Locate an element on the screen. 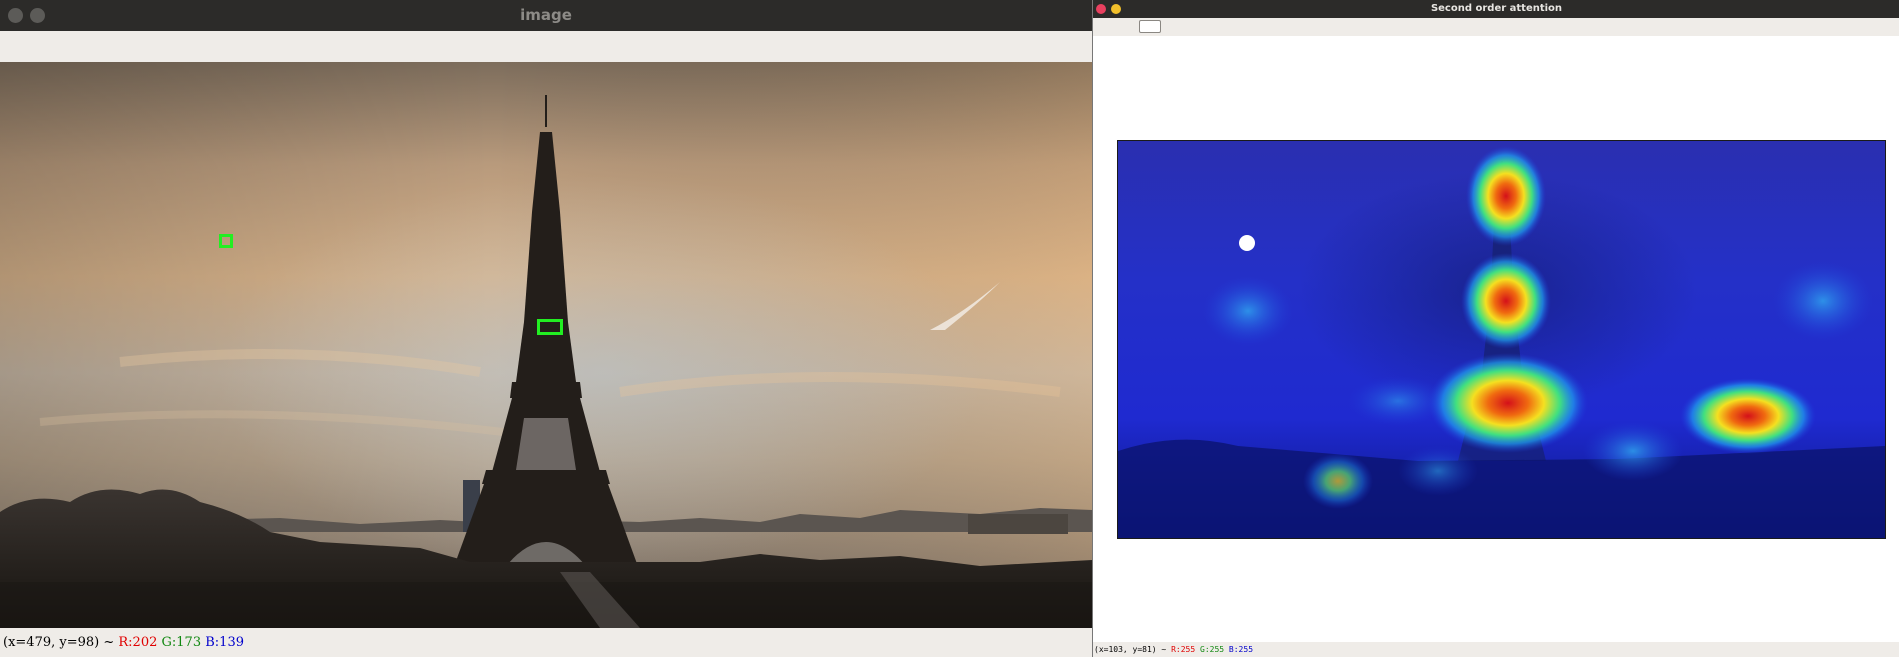 Image resolution: width=1899 pixels, height=657 pixels. attention-window-toolbar is located at coordinates (1496, 27).